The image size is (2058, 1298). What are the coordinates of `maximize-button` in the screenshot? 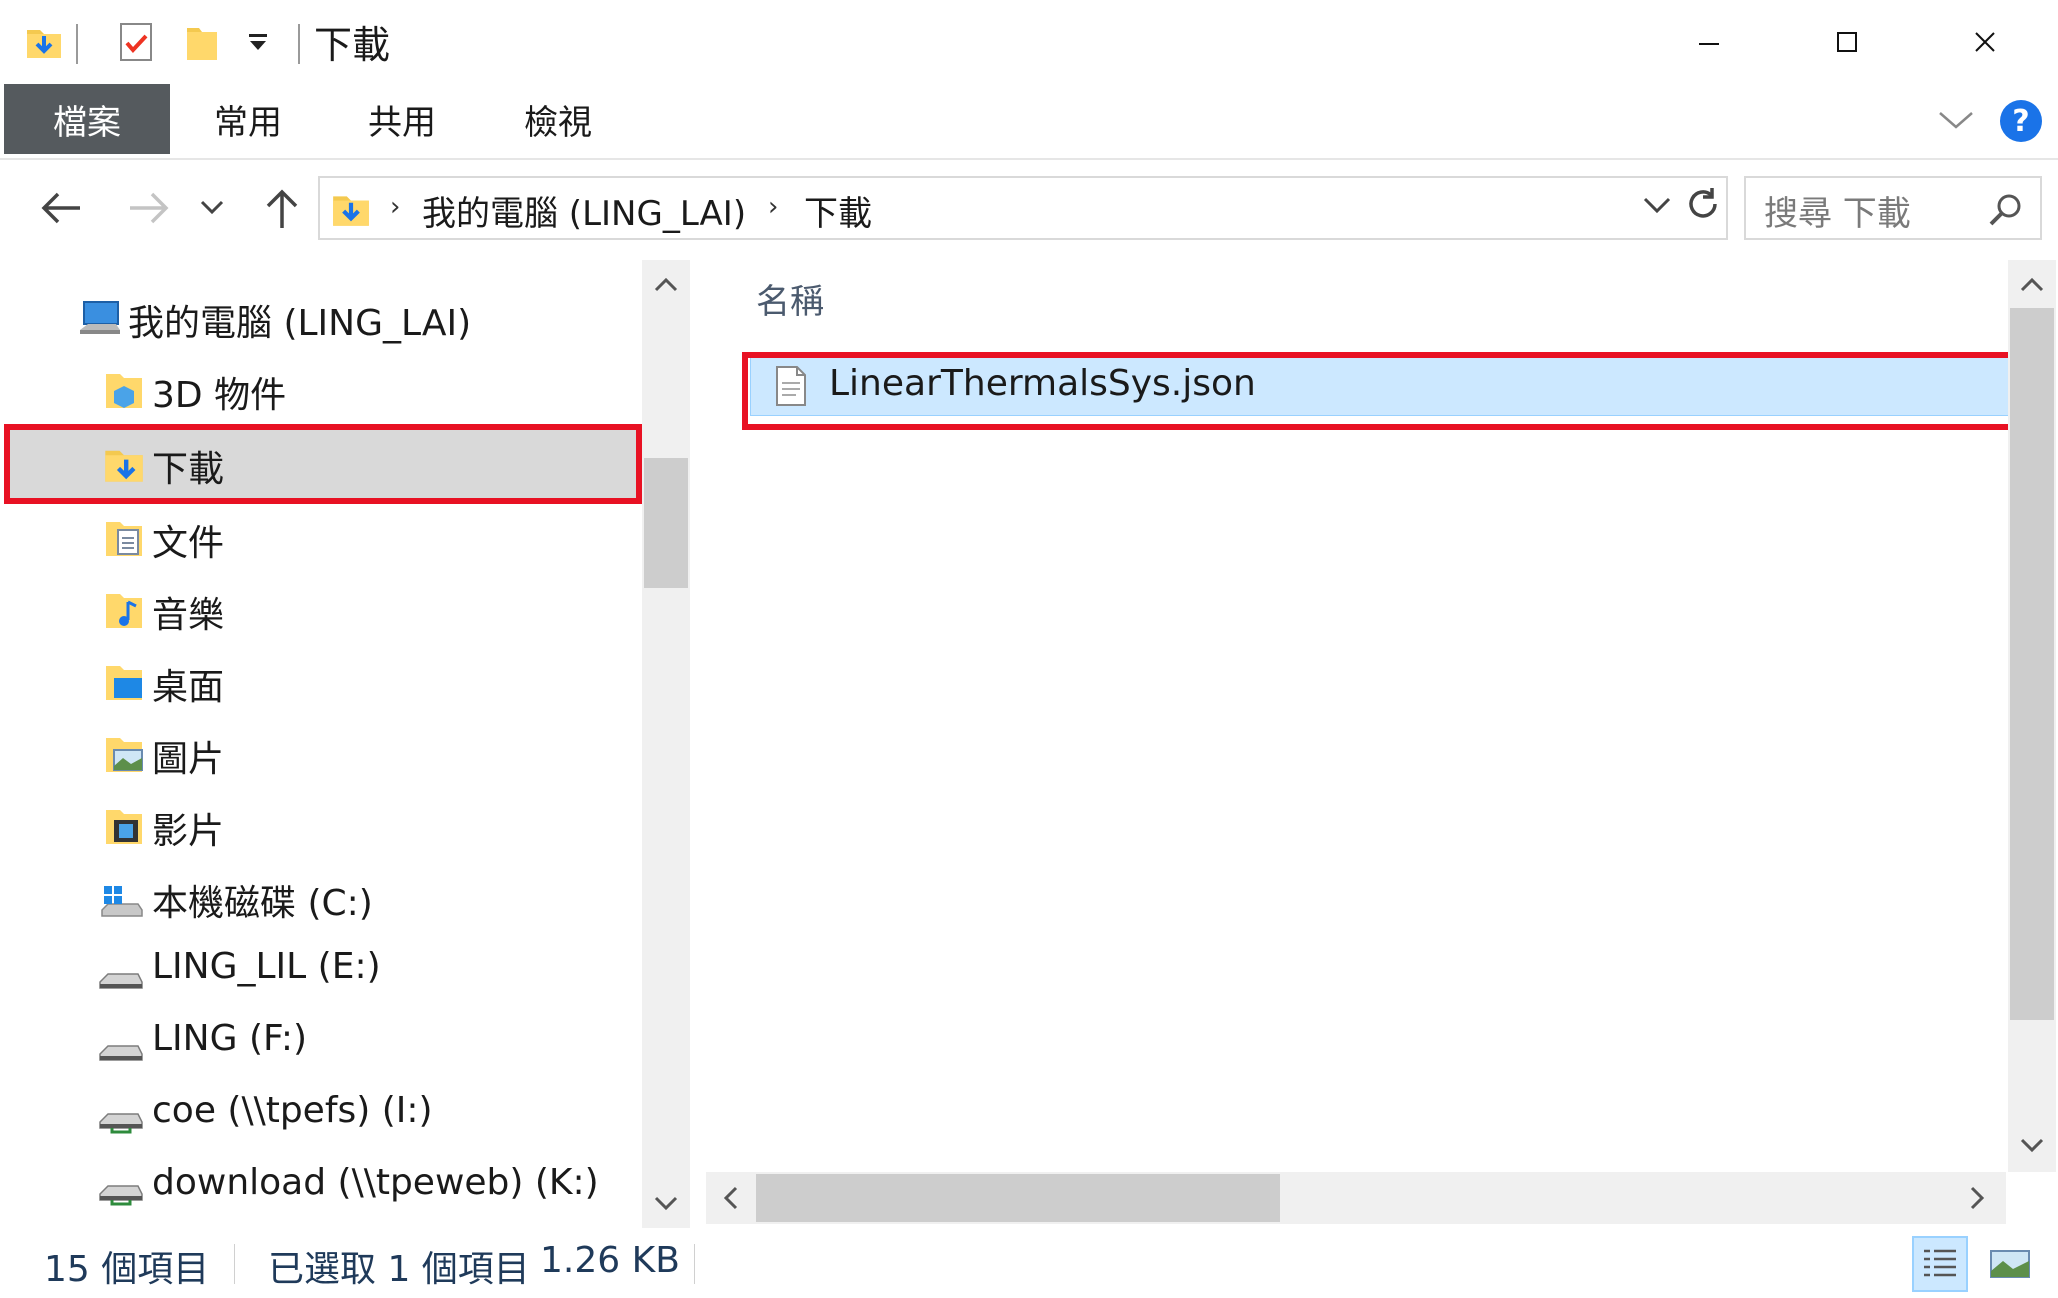 It's located at (1847, 42).